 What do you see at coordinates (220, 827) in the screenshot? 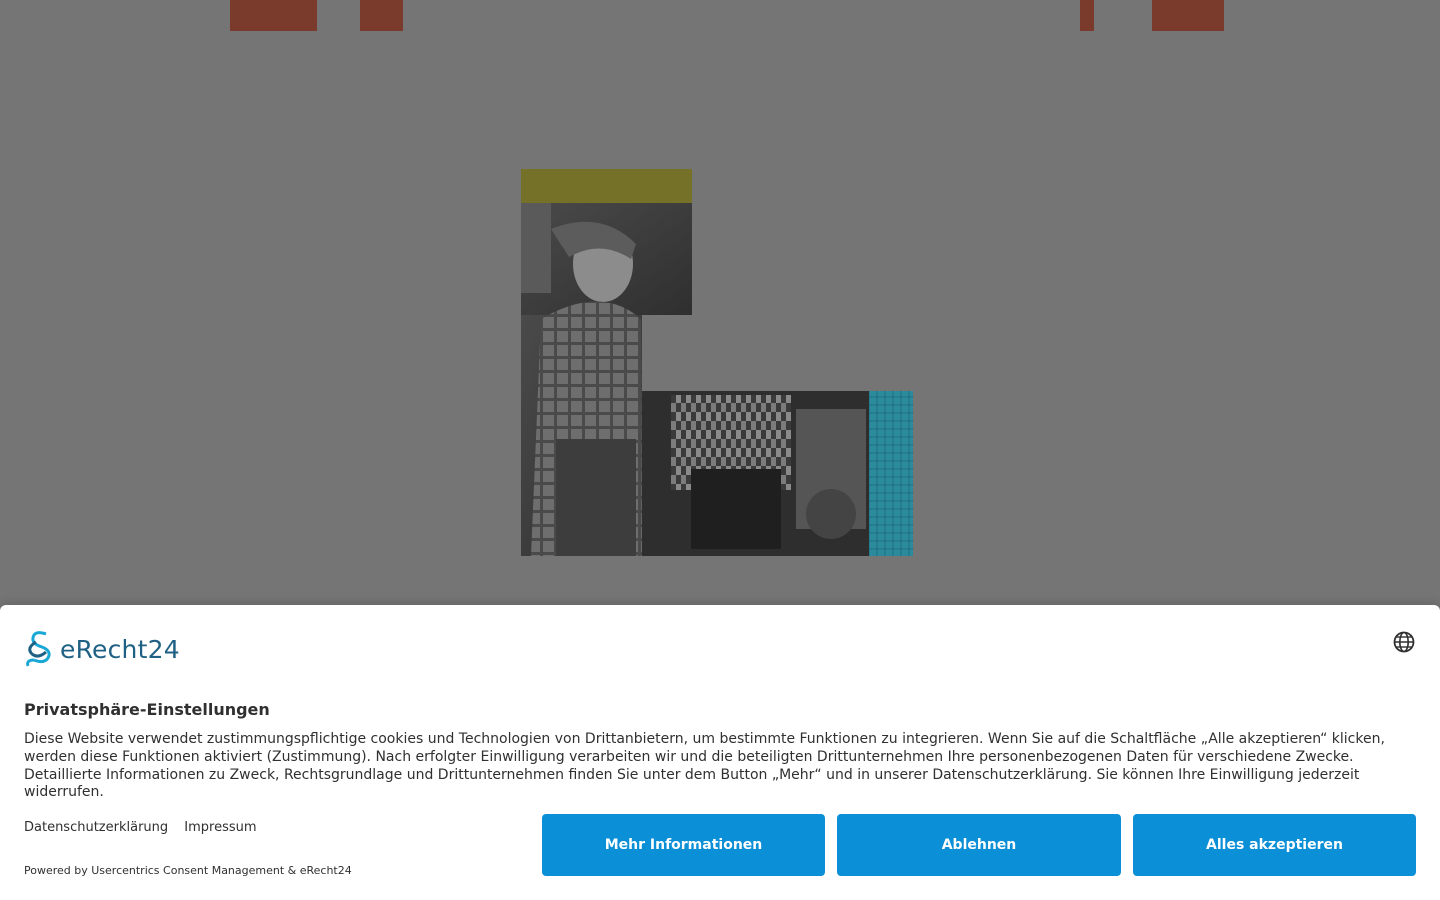
I see `imprint-link: Impressum` at bounding box center [220, 827].